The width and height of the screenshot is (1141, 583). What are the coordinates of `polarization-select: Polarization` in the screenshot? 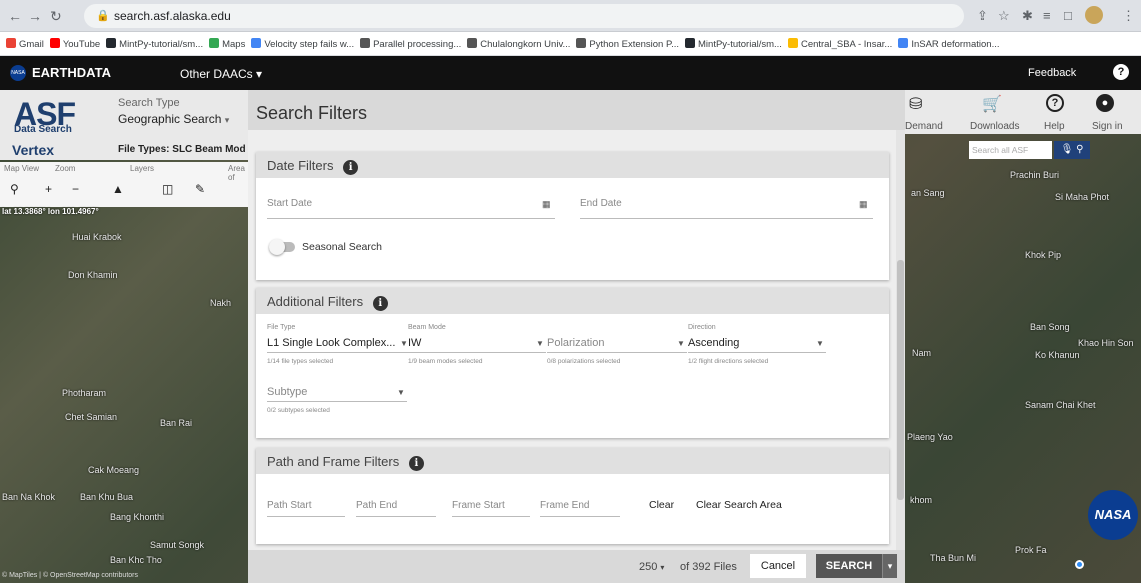 It's located at (575, 343).